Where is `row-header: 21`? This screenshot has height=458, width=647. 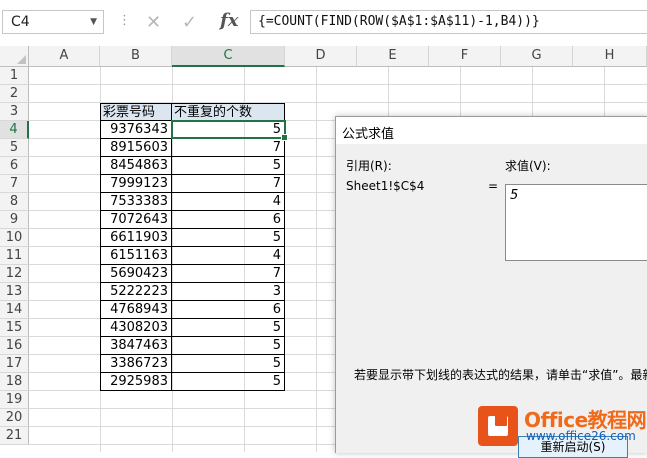
row-header: 21 is located at coordinates (14, 436).